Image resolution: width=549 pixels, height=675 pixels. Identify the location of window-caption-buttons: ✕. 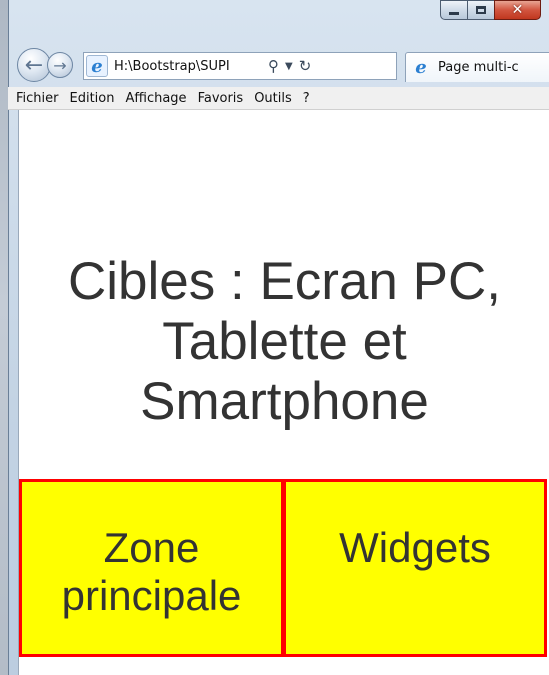
(490, 10).